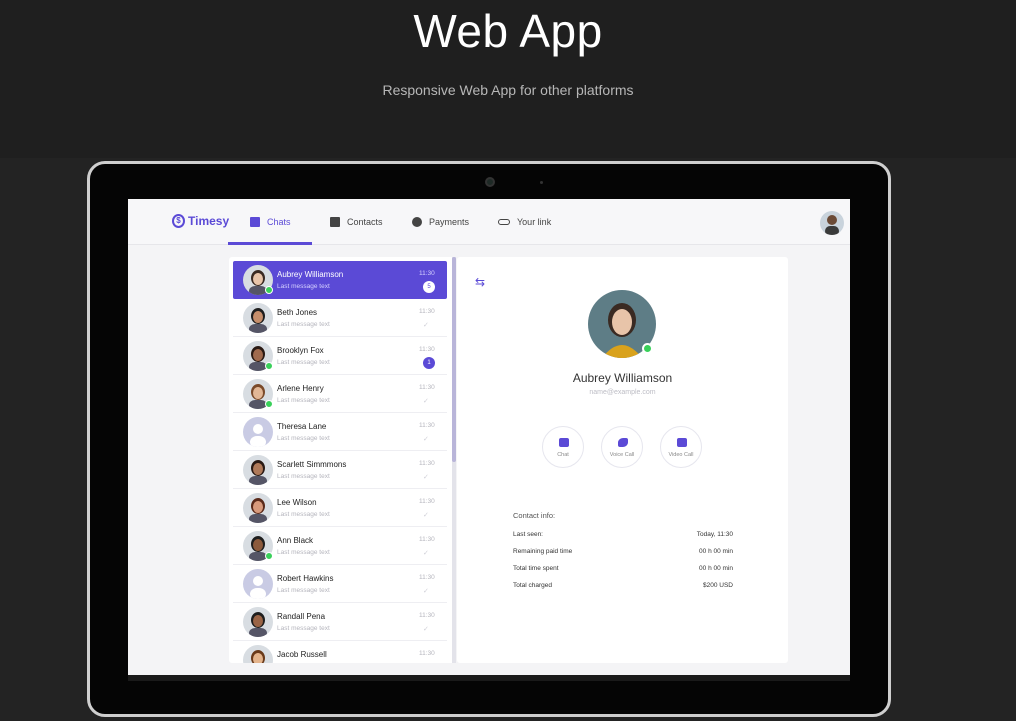  What do you see at coordinates (714, 534) in the screenshot?
I see `info-value: Today, 11:30` at bounding box center [714, 534].